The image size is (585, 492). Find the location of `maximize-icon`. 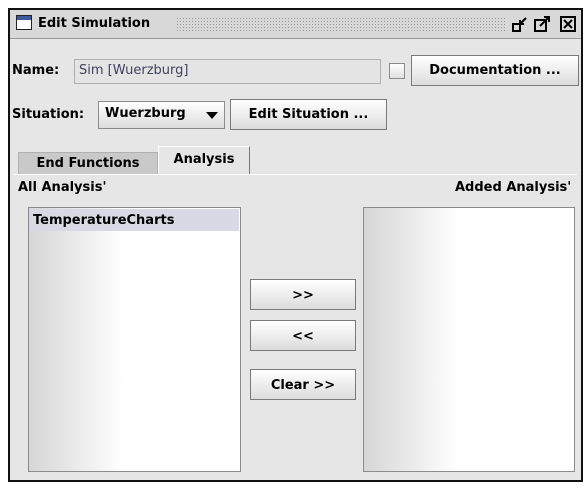

maximize-icon is located at coordinates (542, 24).